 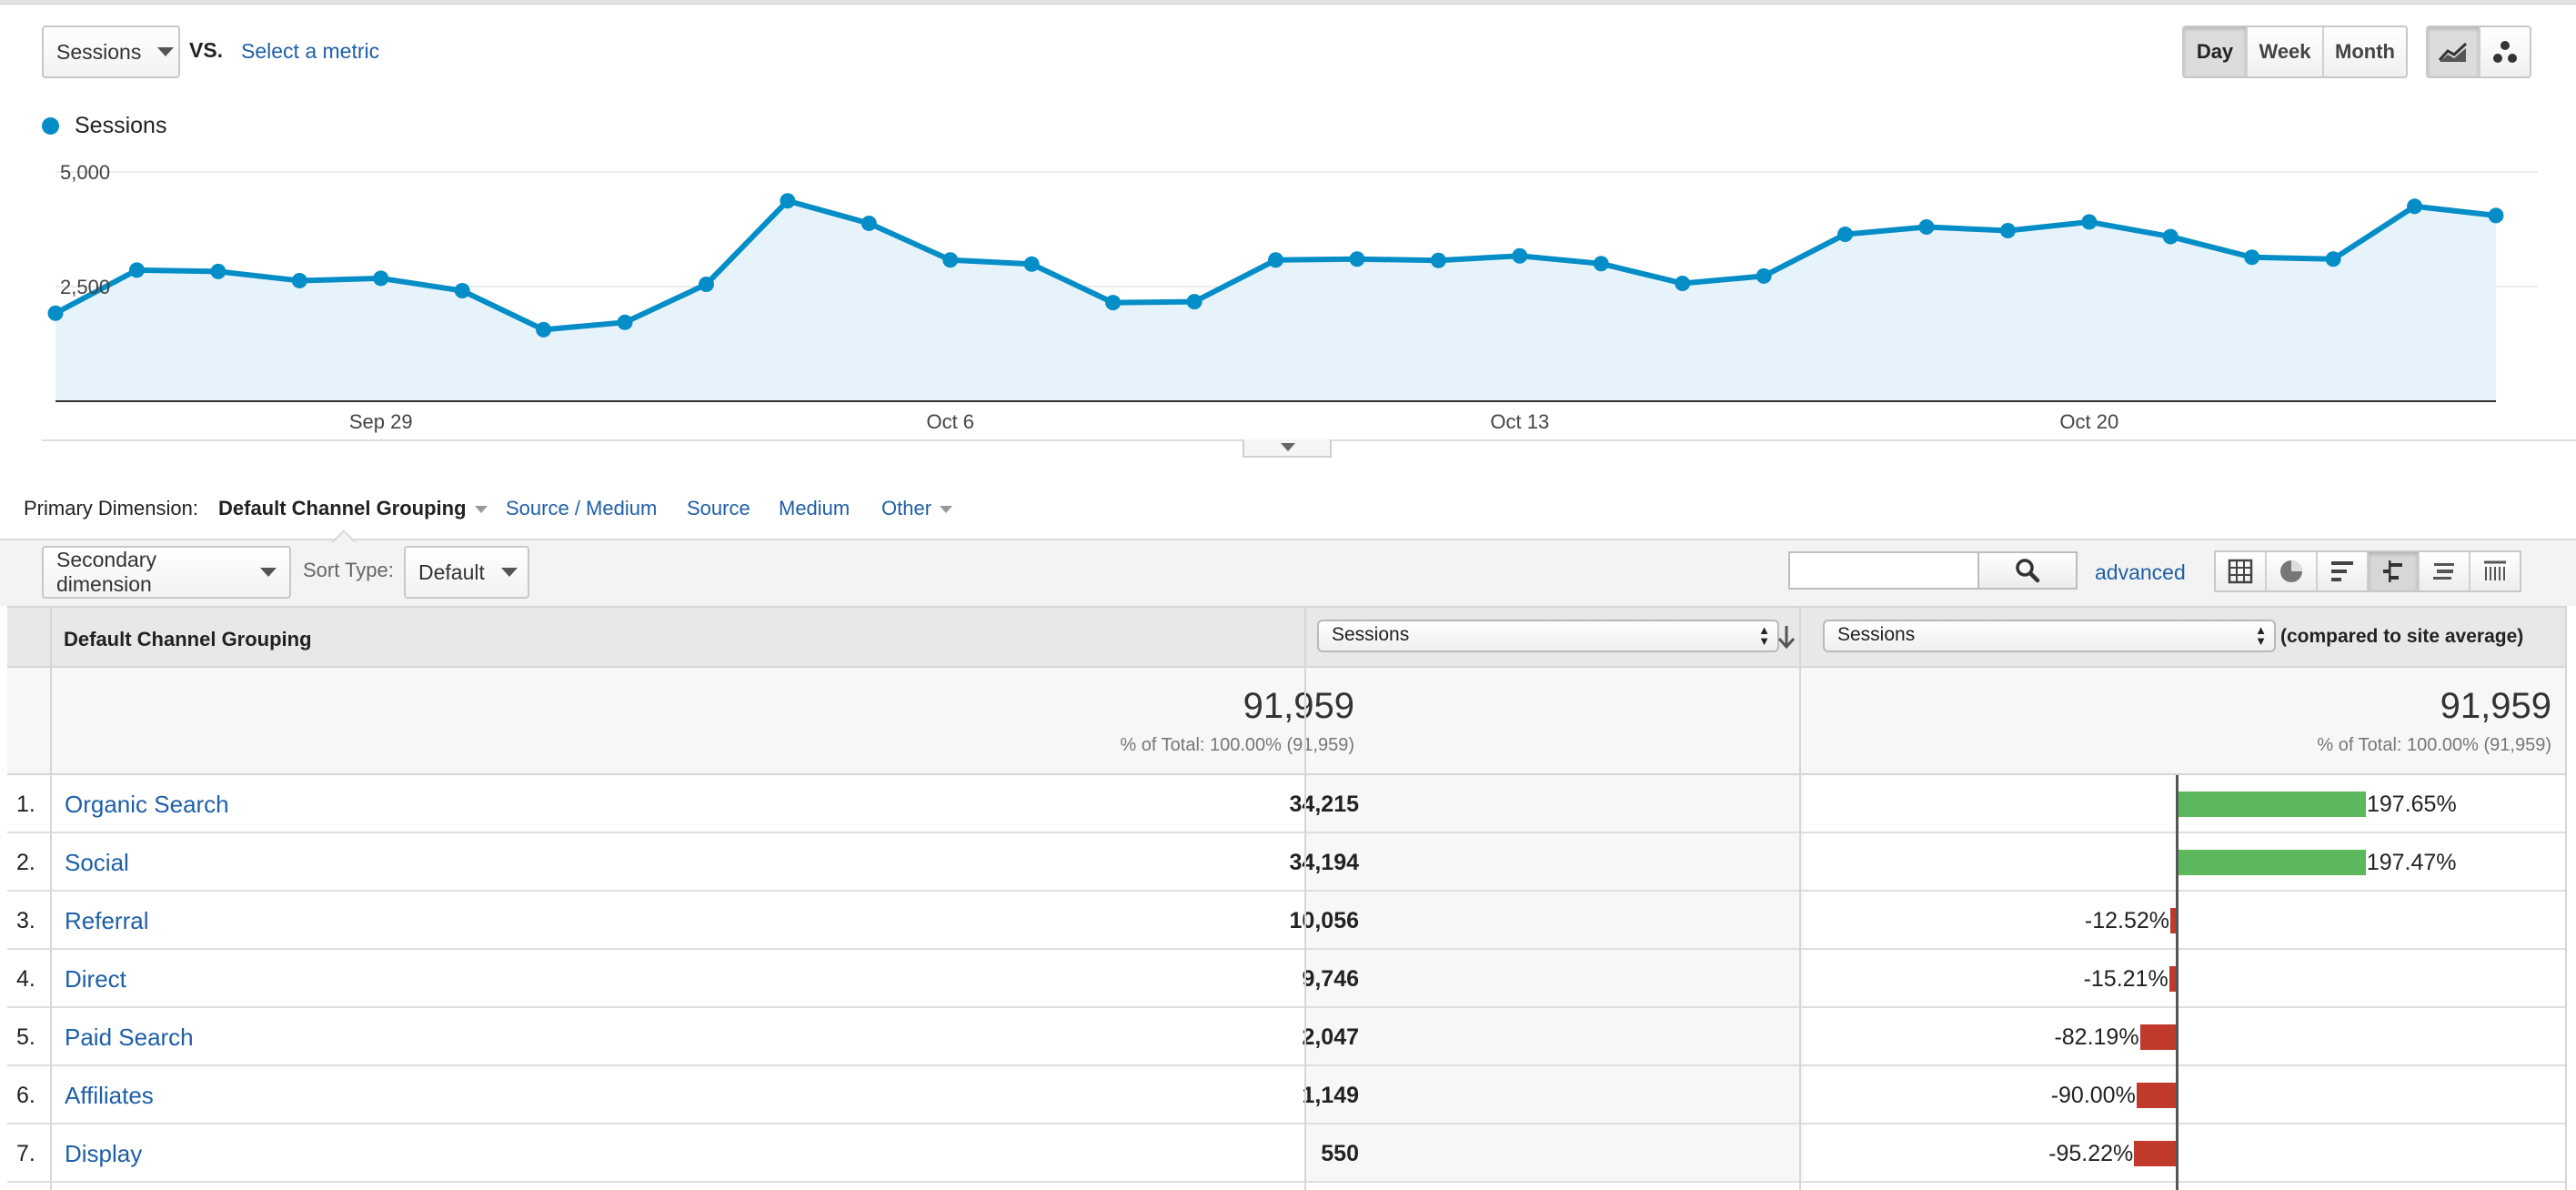 I want to click on primary-dimension-label: Primary Dimension:, so click(x=111, y=508).